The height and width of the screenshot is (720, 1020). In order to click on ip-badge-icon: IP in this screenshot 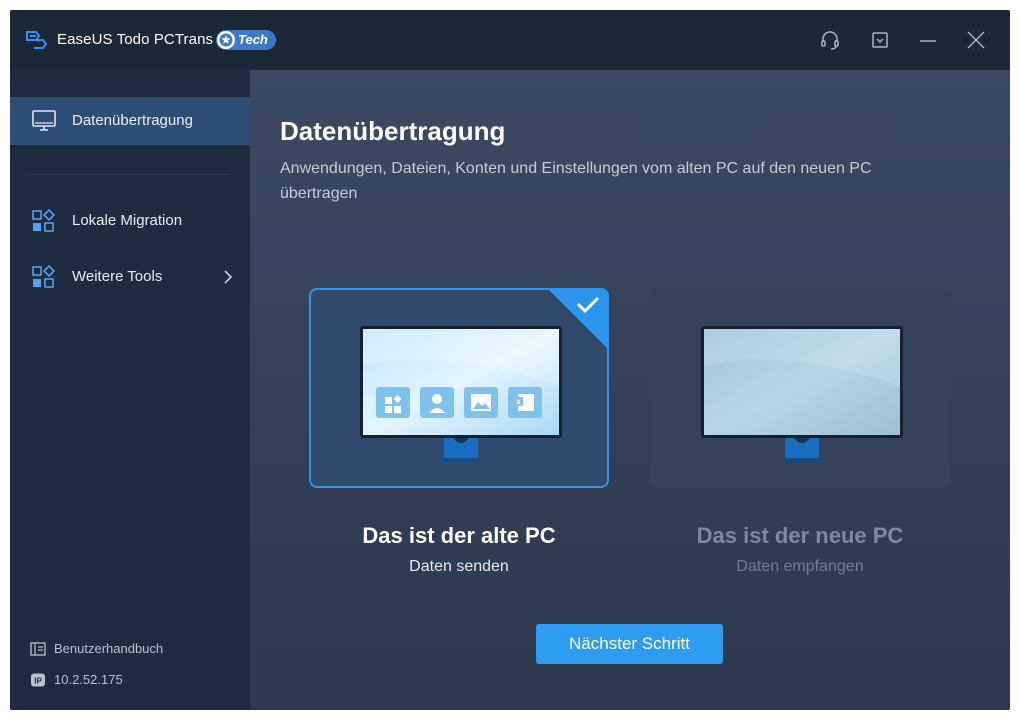, I will do `click(38, 680)`.